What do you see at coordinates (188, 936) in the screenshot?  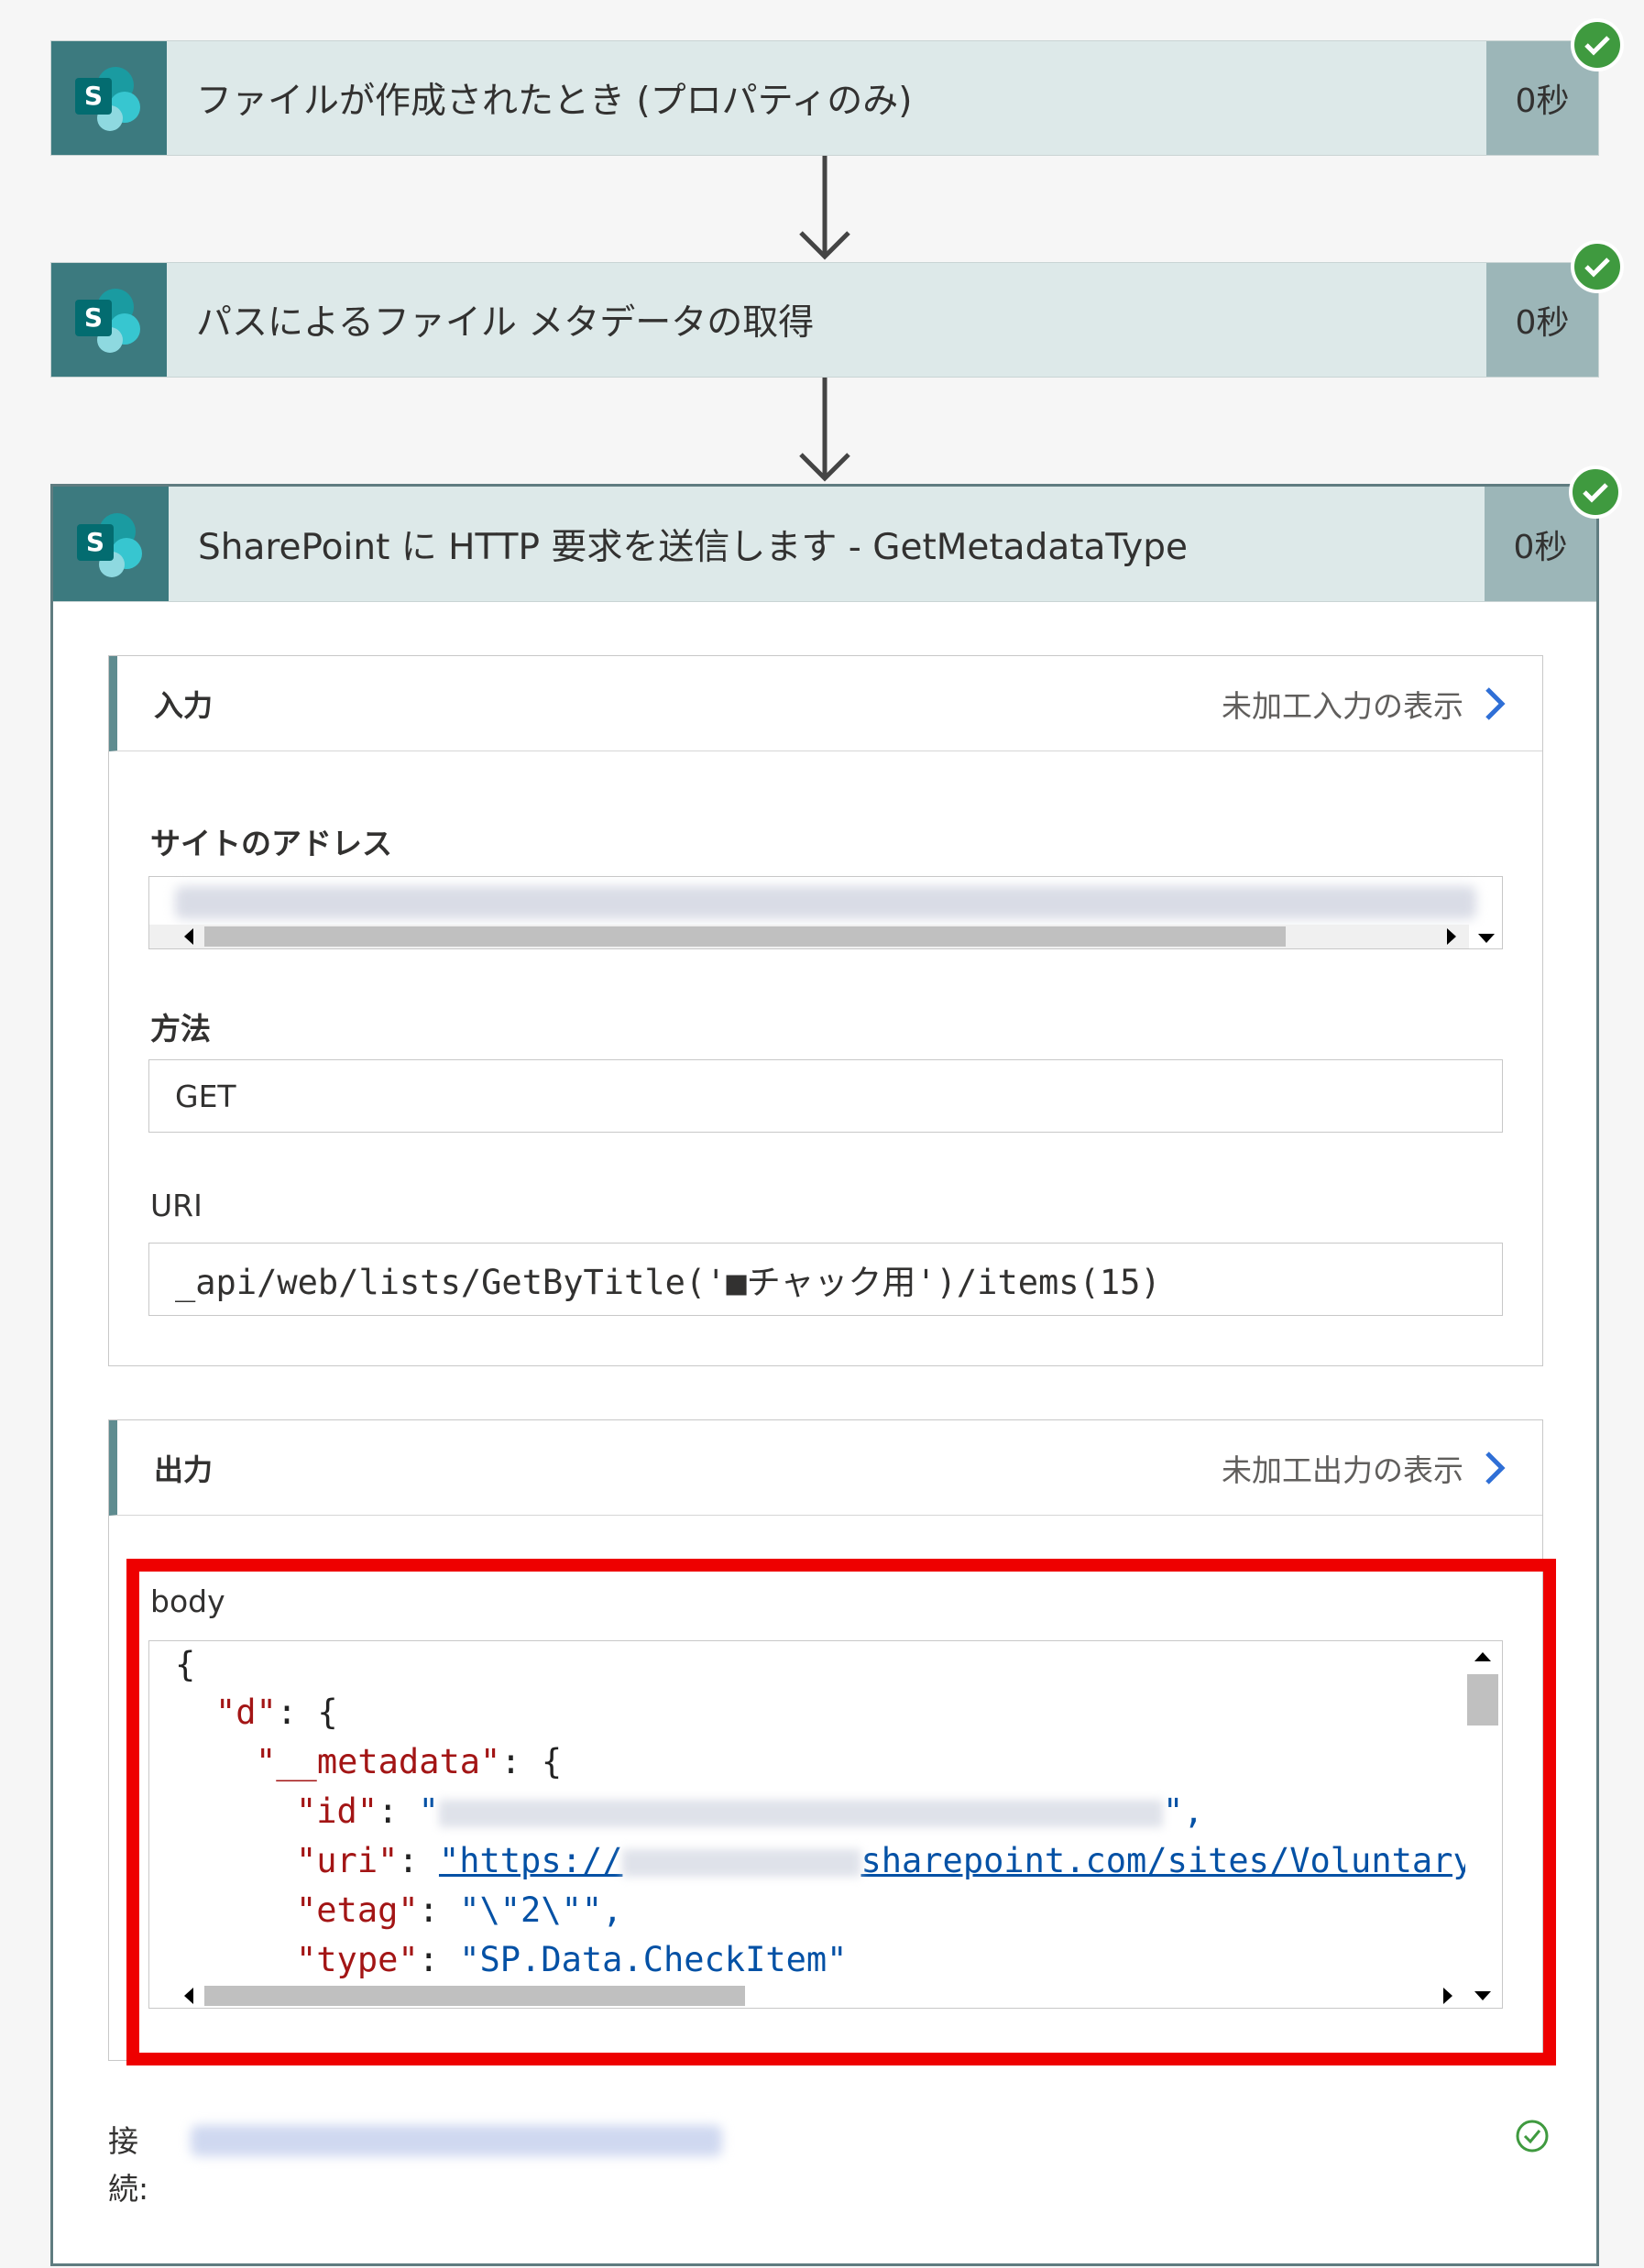 I see `scroll-left-icon` at bounding box center [188, 936].